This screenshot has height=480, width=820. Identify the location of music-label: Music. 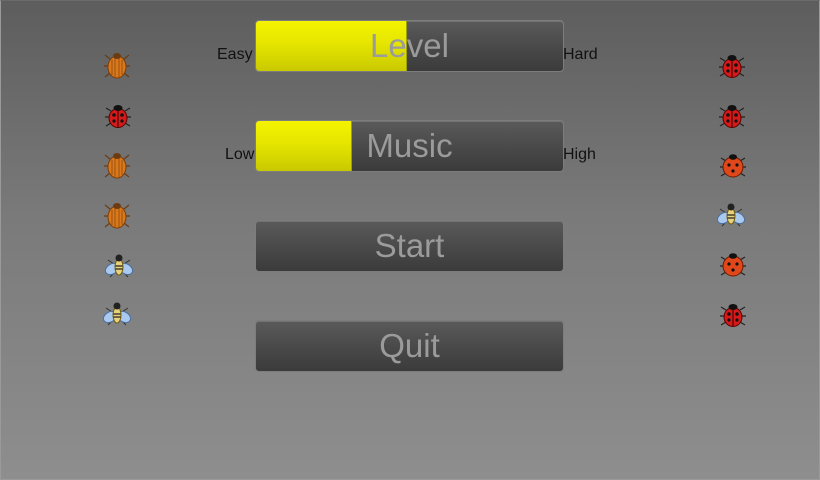
(409, 145).